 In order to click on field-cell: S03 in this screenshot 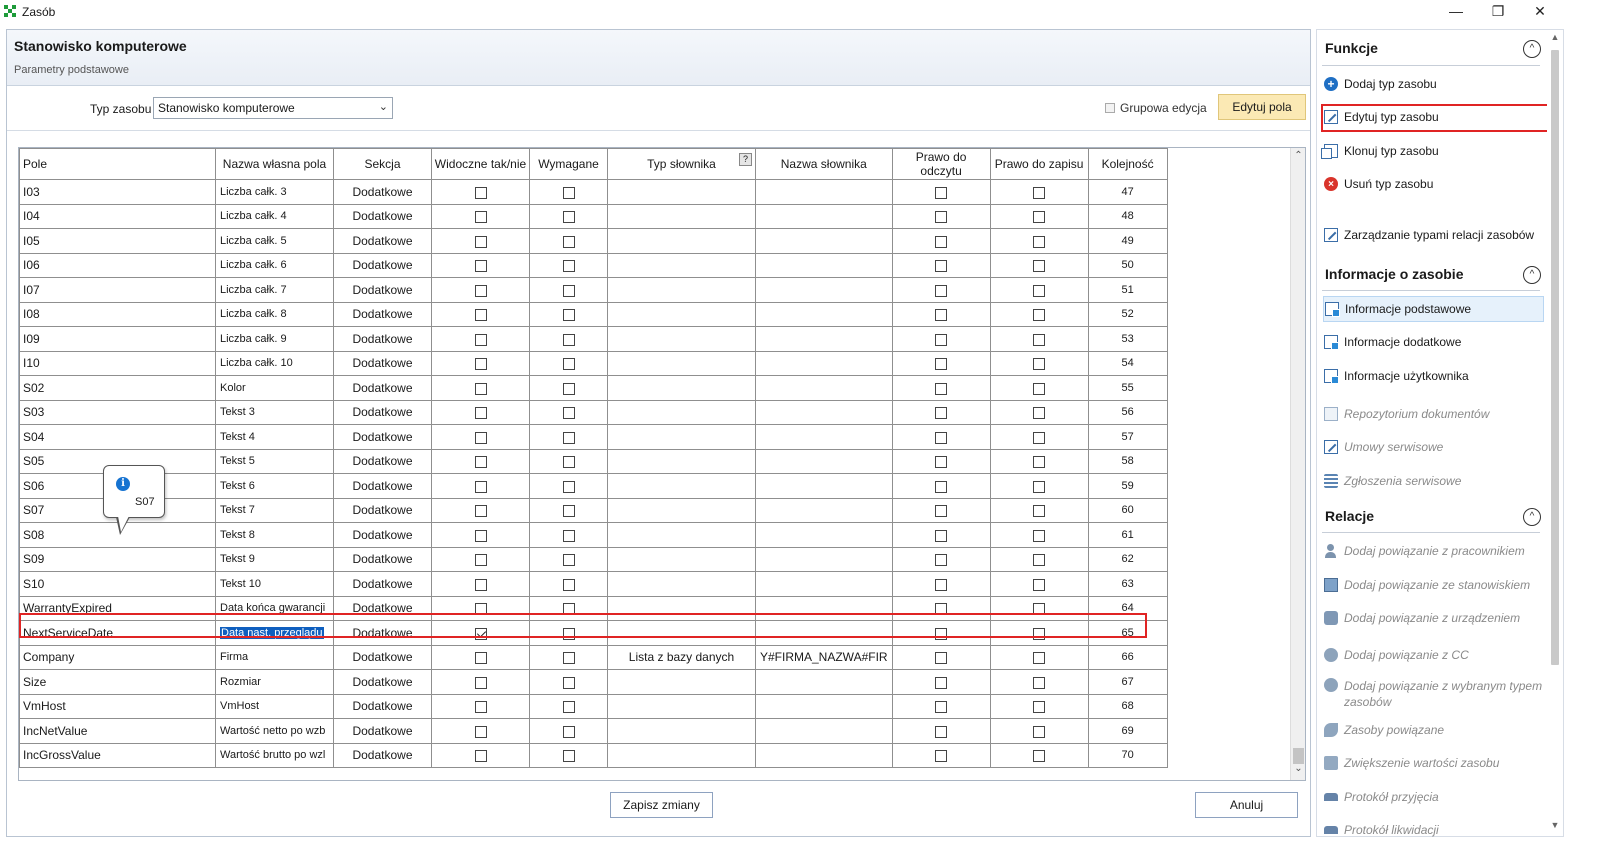, I will do `click(117, 412)`.